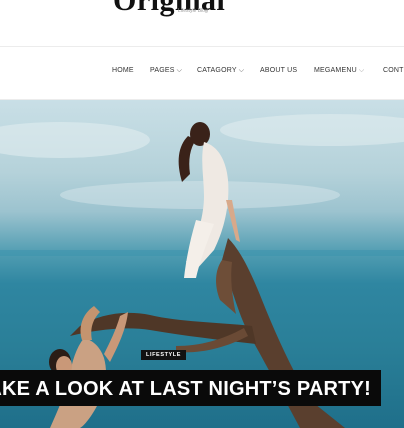  I want to click on nav-item-catagory: CATAGORY ⌵, so click(220, 71).